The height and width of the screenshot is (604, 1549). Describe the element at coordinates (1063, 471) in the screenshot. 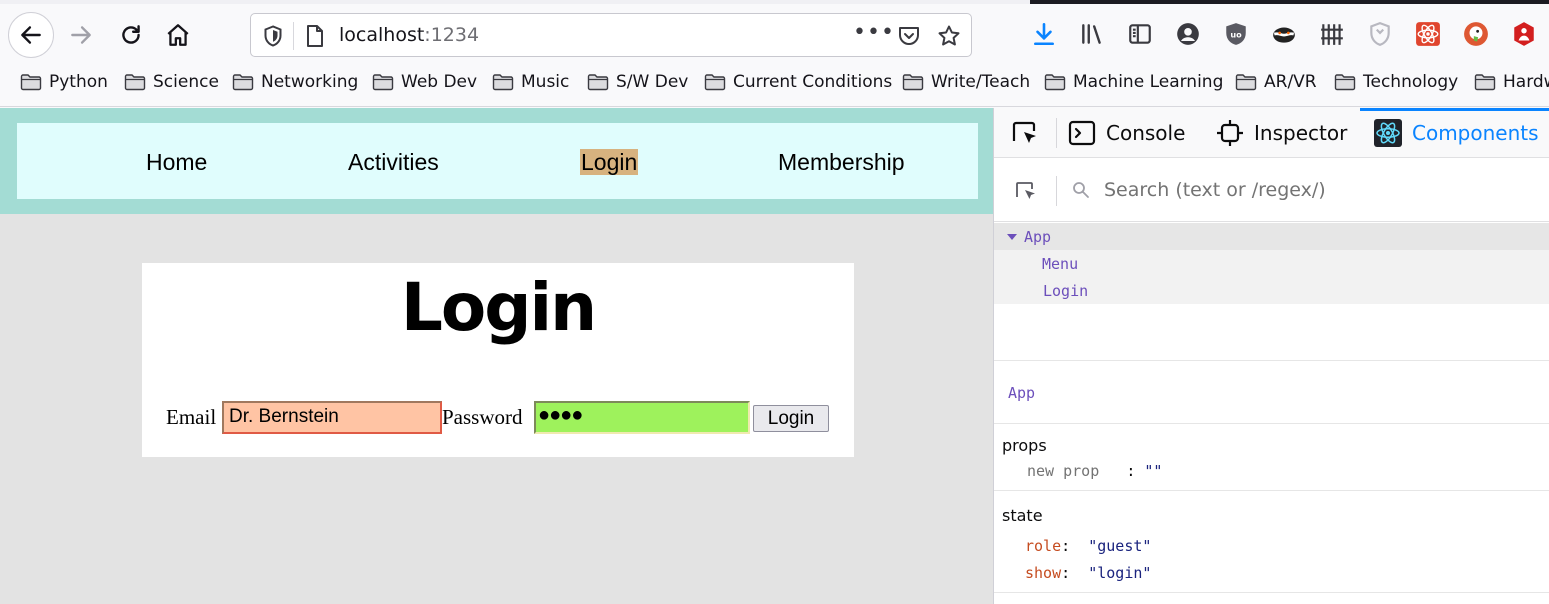

I see `prop-key: new prop` at that location.